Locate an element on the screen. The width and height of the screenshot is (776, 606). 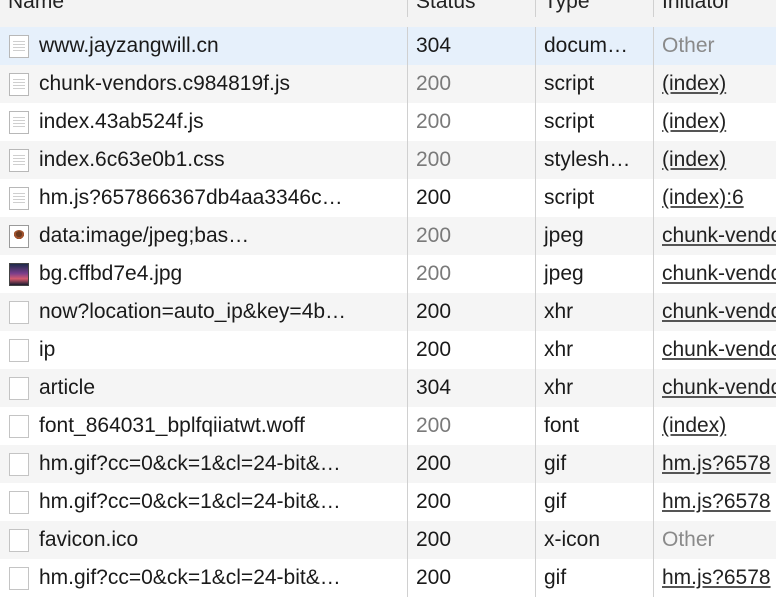
request-name: bg.cffbd7e4.jpg is located at coordinates (111, 273).